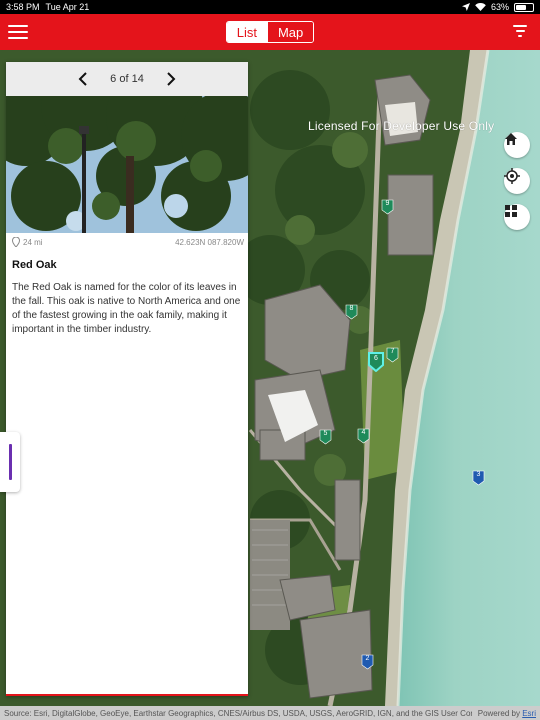 Image resolution: width=540 pixels, height=720 pixels. What do you see at coordinates (465, 7) in the screenshot?
I see `location-arrow-icon` at bounding box center [465, 7].